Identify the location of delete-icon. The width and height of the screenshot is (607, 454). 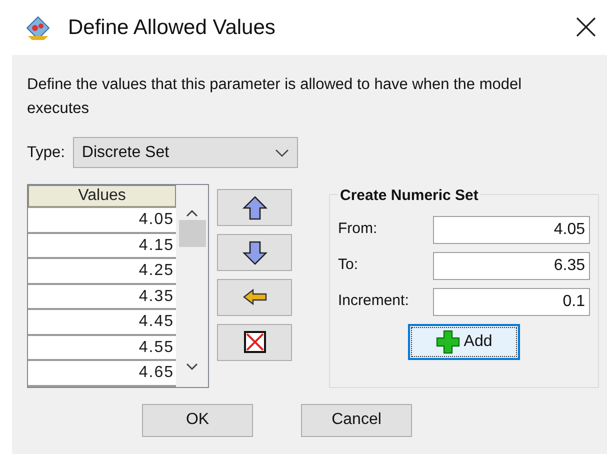
(255, 342).